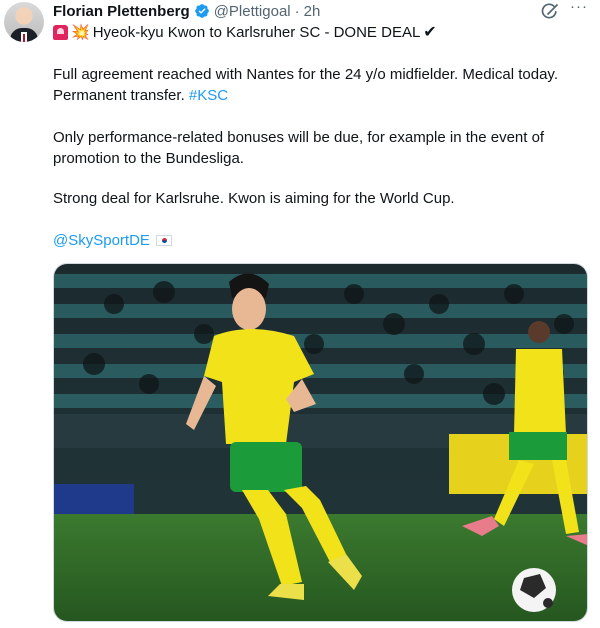 This screenshot has width=600, height=628. I want to click on mention-link: @SkySportDE, so click(101, 240).